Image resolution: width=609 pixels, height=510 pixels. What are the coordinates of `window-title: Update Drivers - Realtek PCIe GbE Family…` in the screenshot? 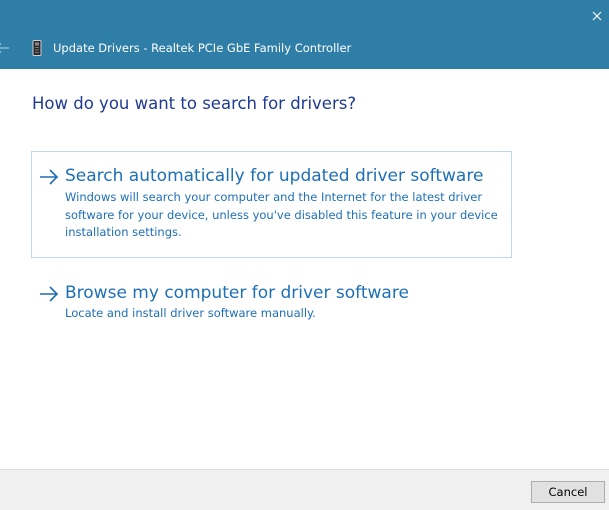 It's located at (202, 48).